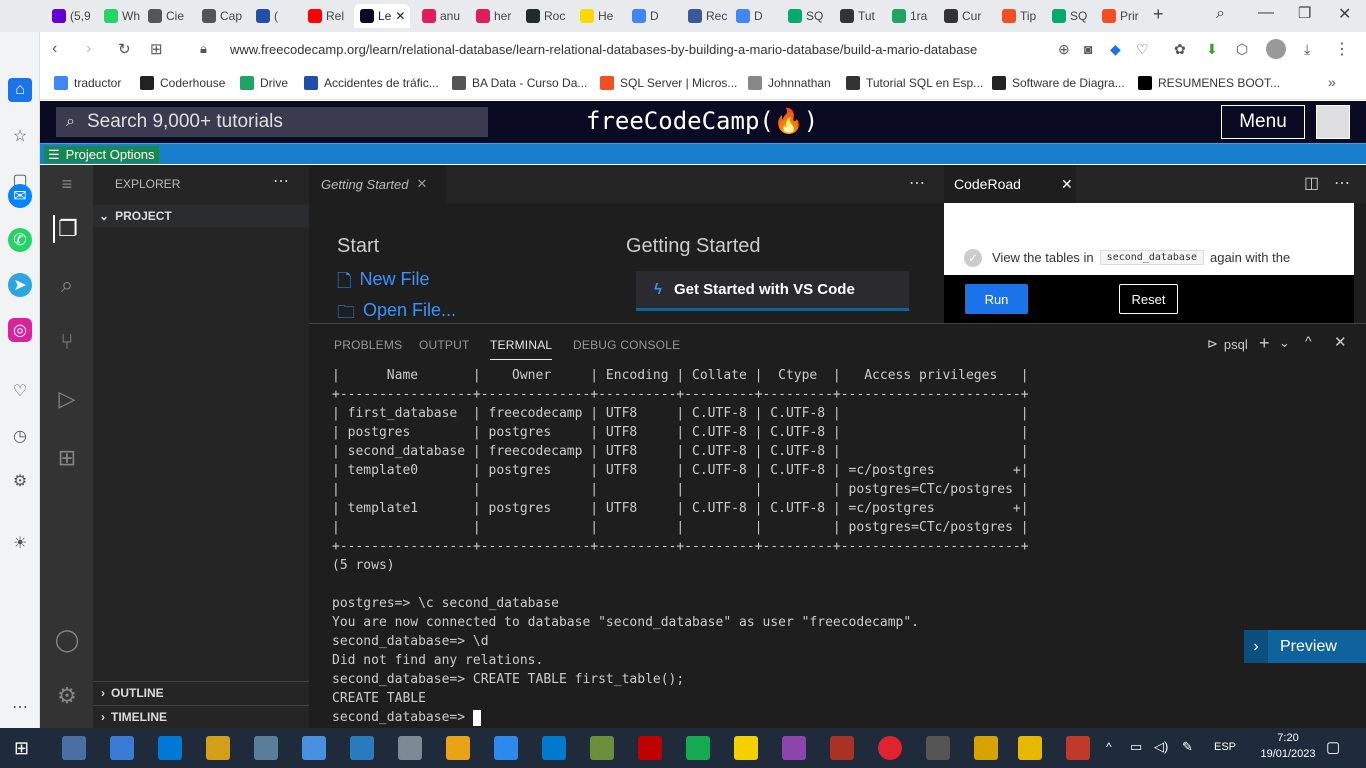  I want to click on extensions-icon: ⊞, so click(67, 458).